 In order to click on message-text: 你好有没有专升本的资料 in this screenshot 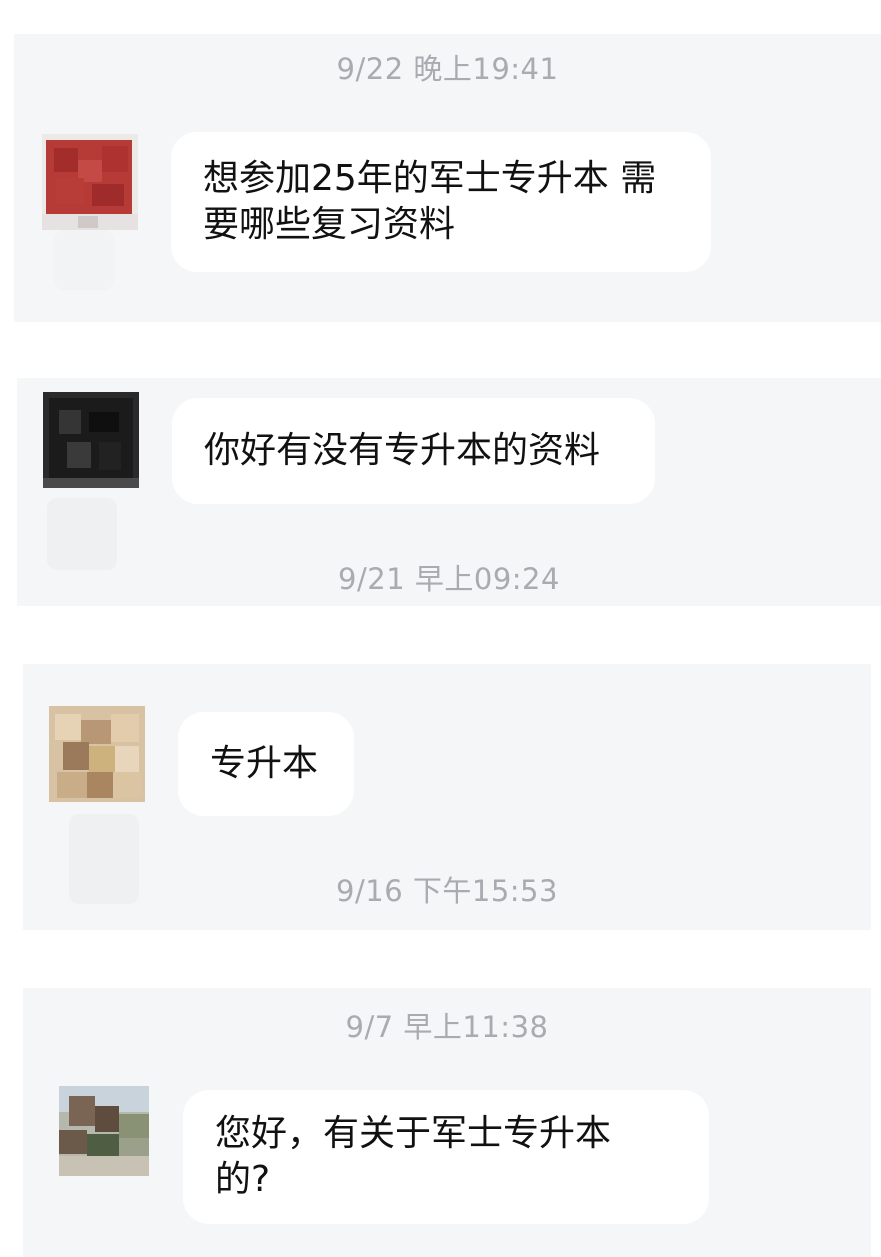, I will do `click(402, 450)`.